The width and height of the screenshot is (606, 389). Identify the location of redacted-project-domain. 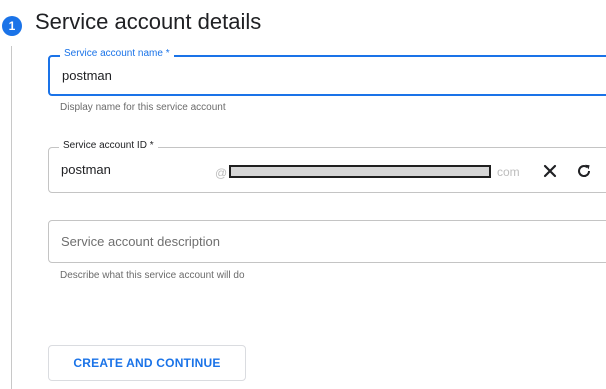
(360, 171).